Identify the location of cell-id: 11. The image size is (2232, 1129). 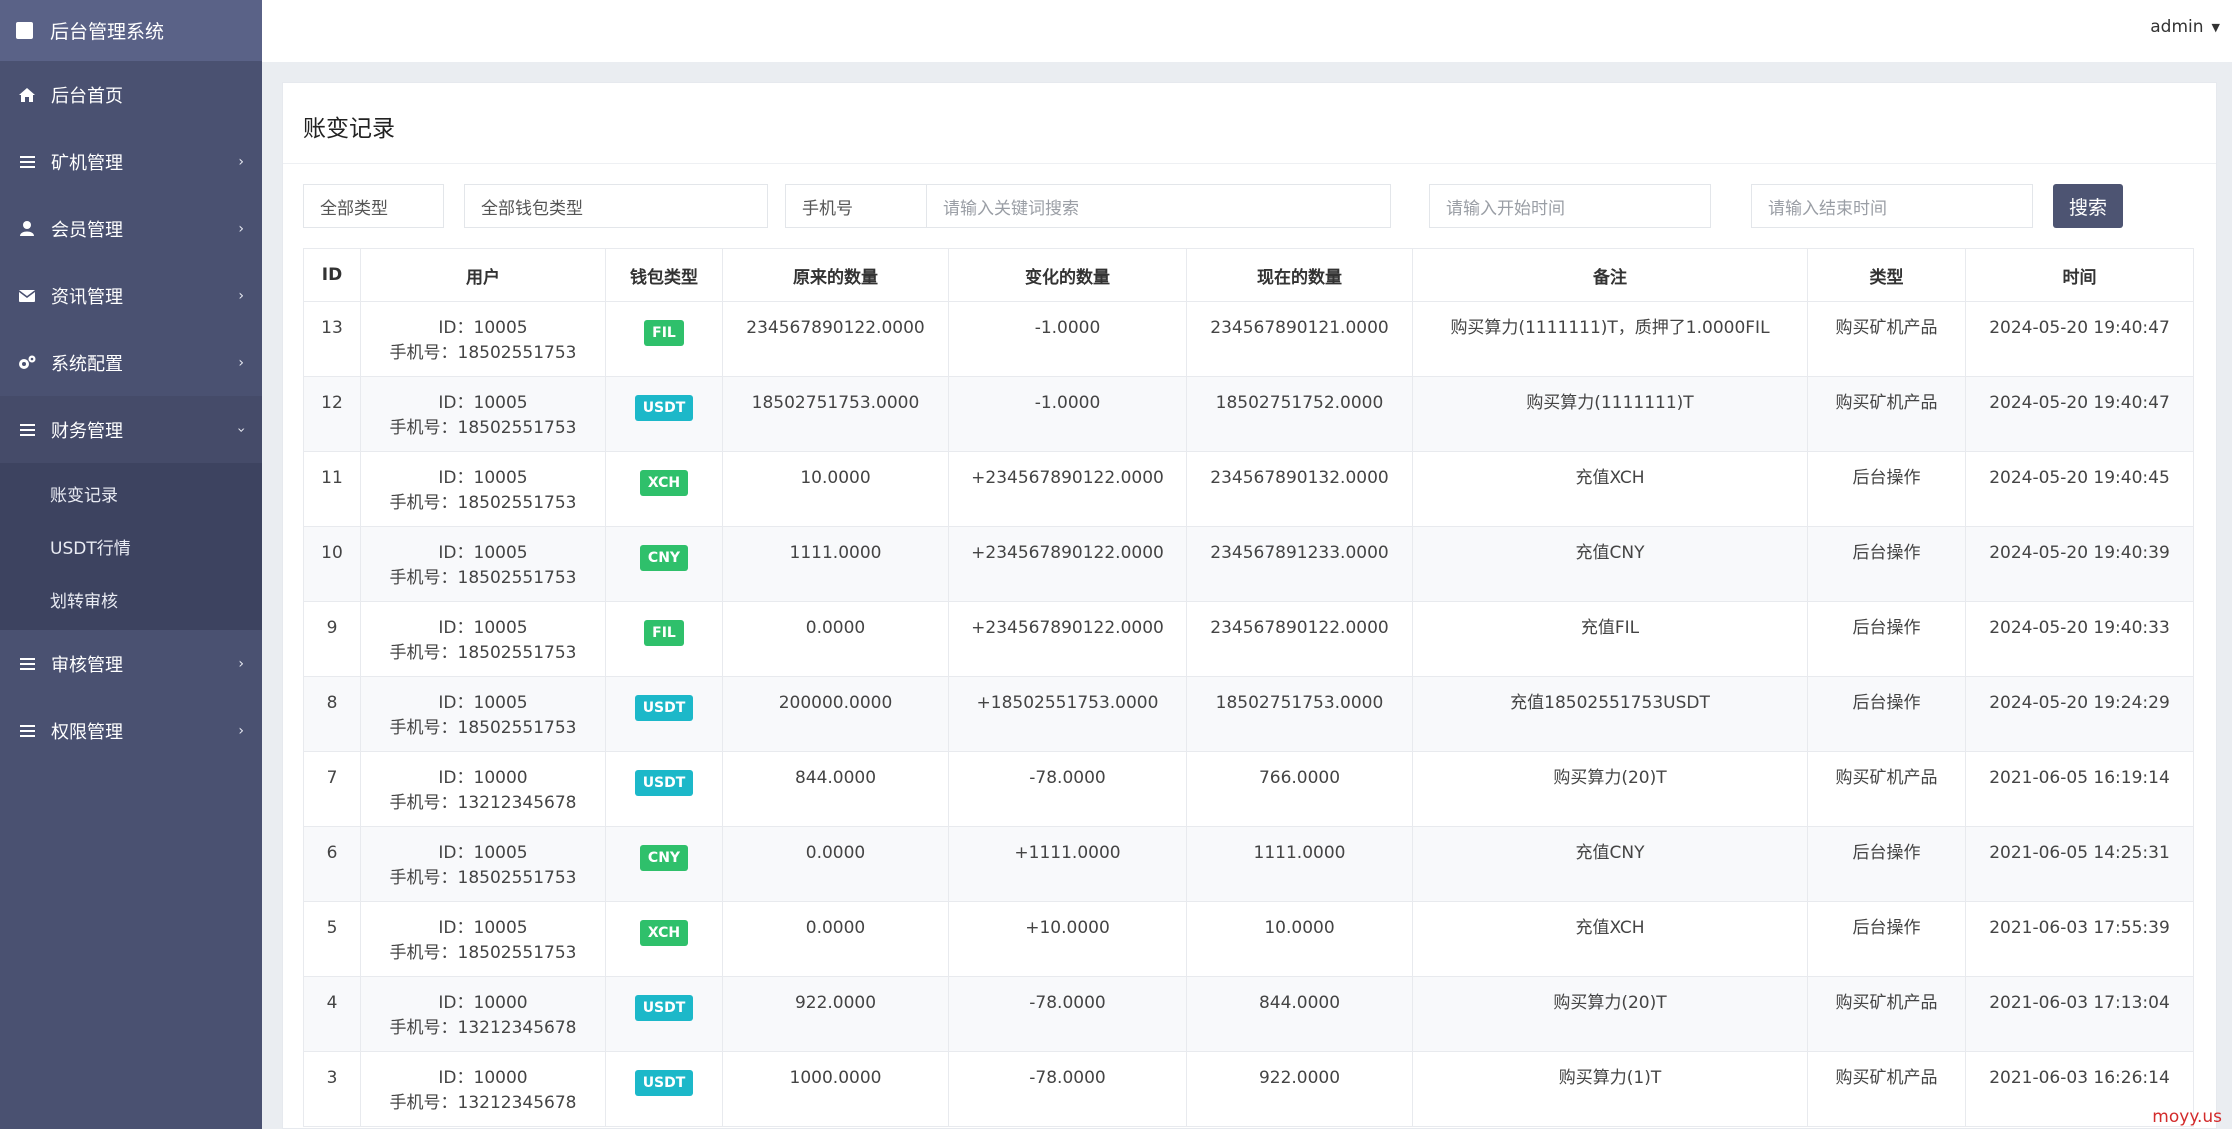
(332, 489).